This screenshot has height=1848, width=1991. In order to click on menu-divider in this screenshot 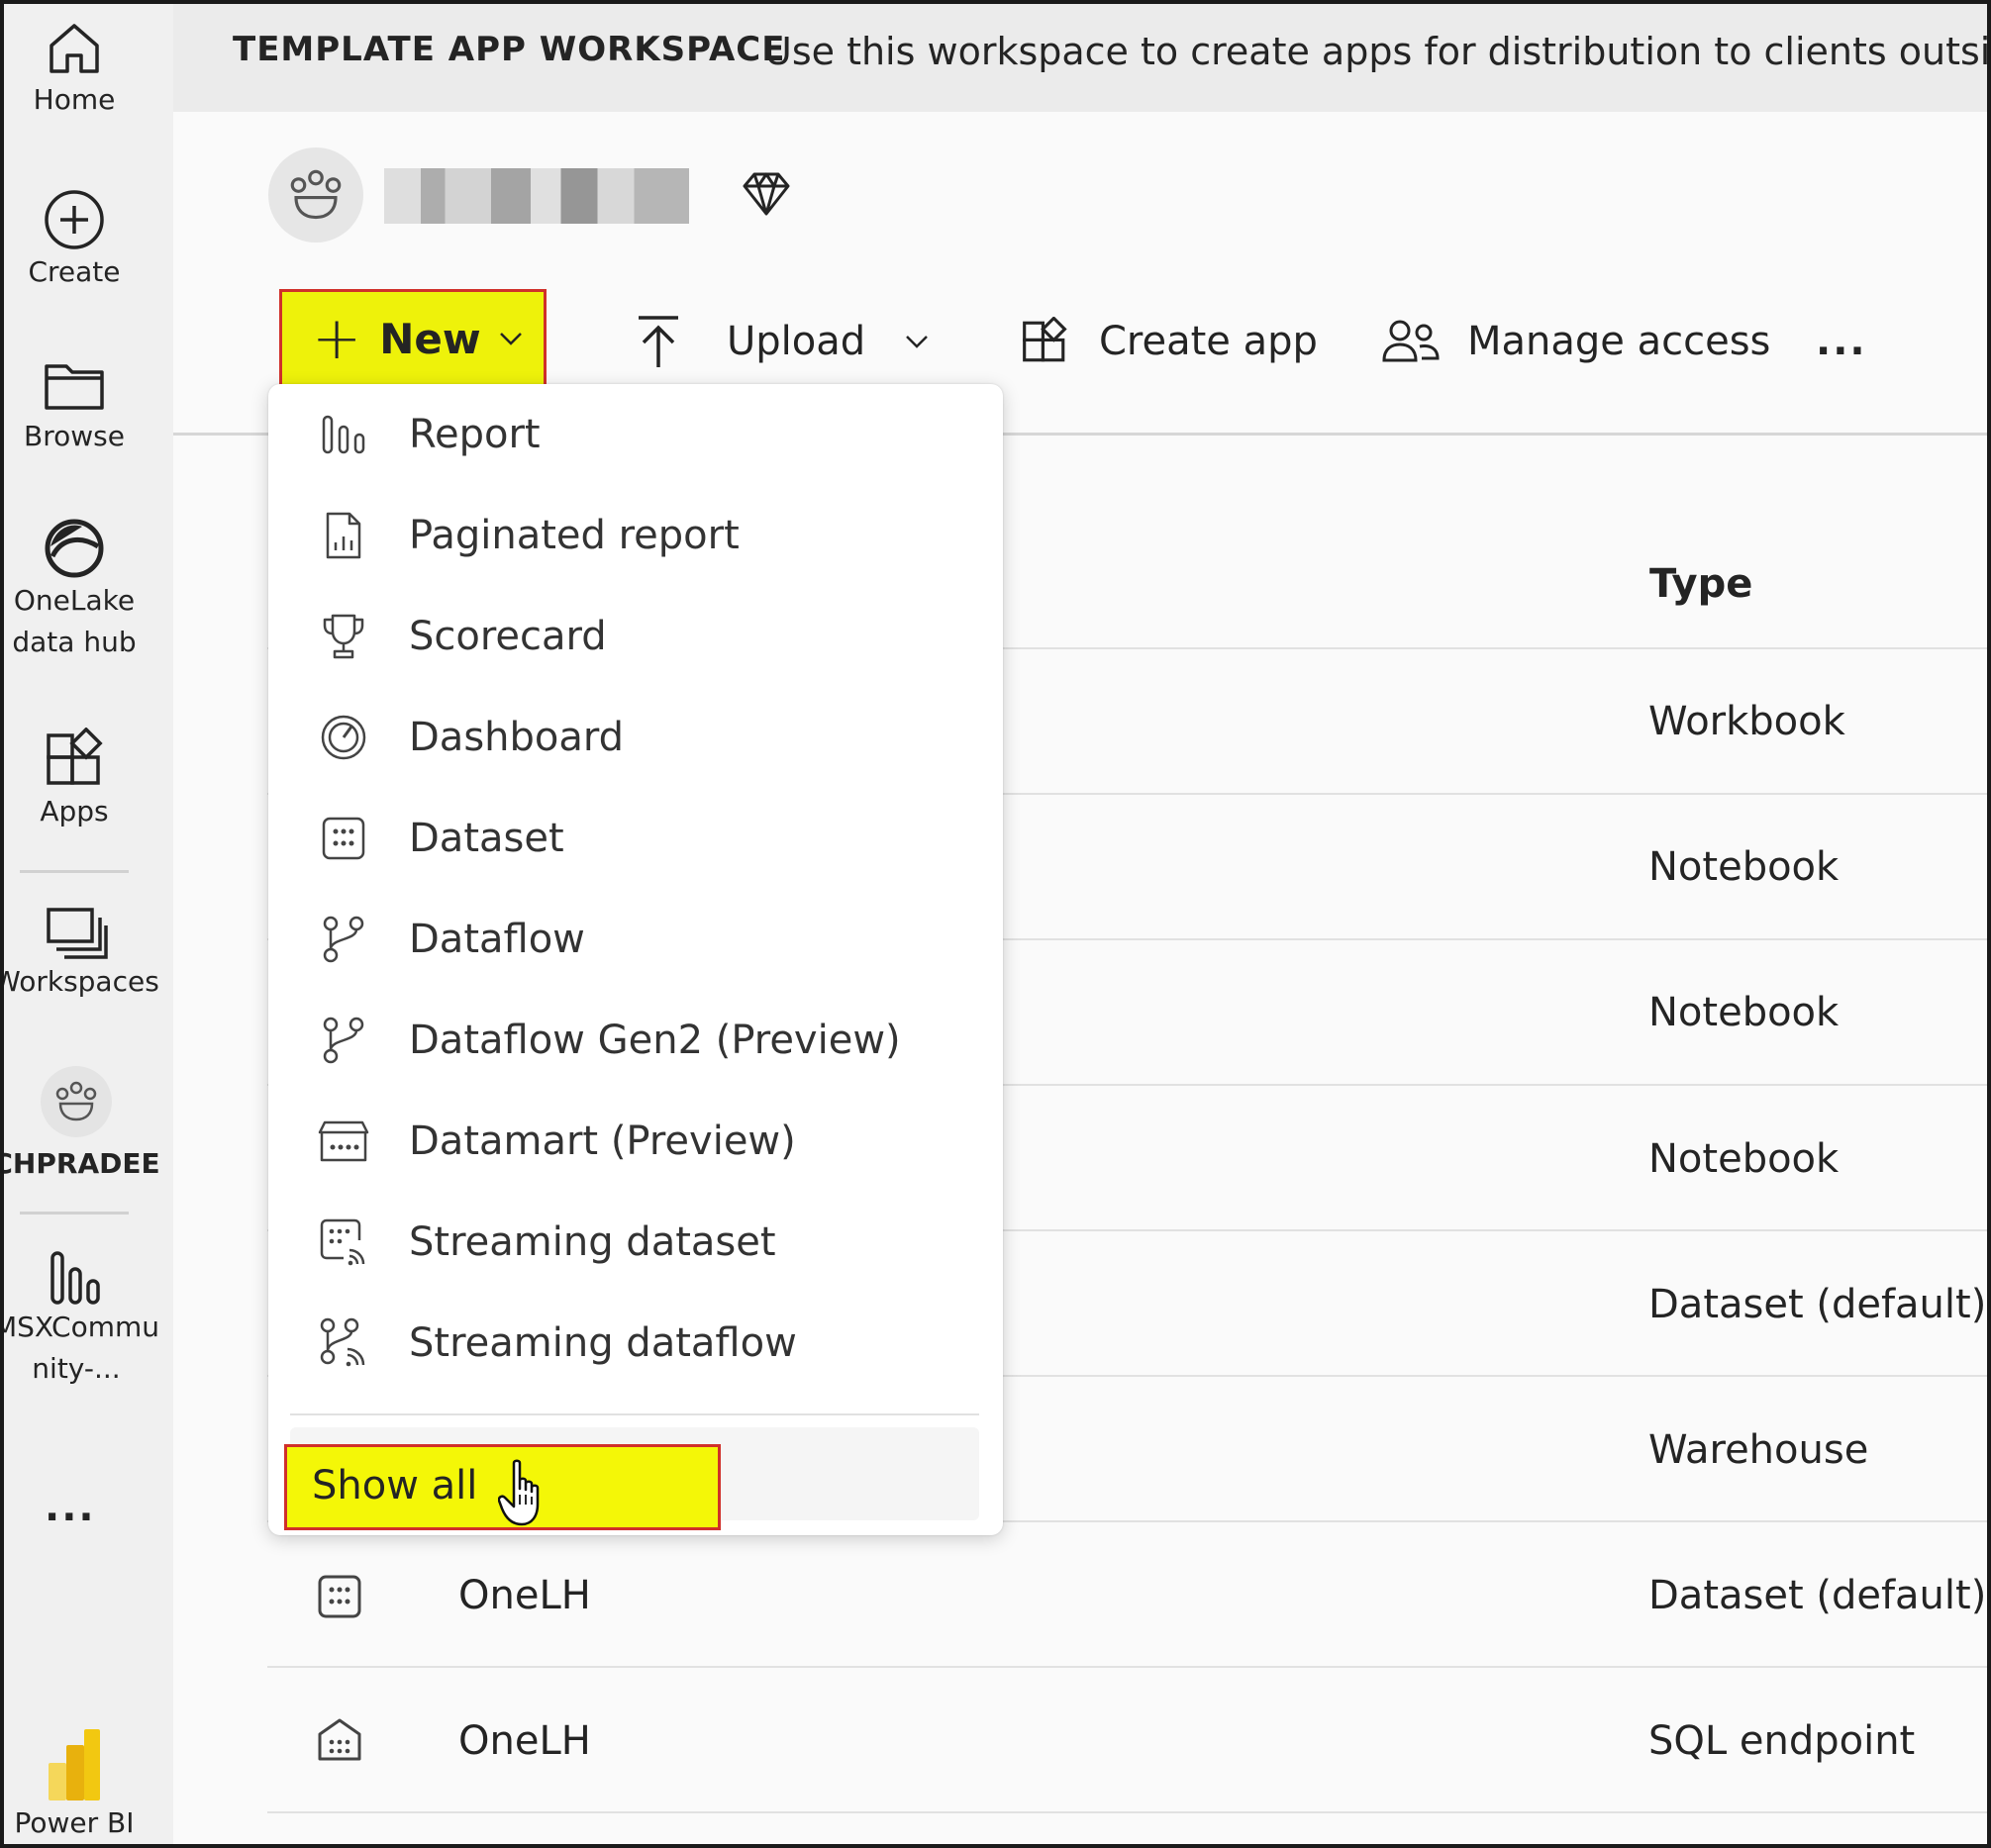, I will do `click(634, 1414)`.